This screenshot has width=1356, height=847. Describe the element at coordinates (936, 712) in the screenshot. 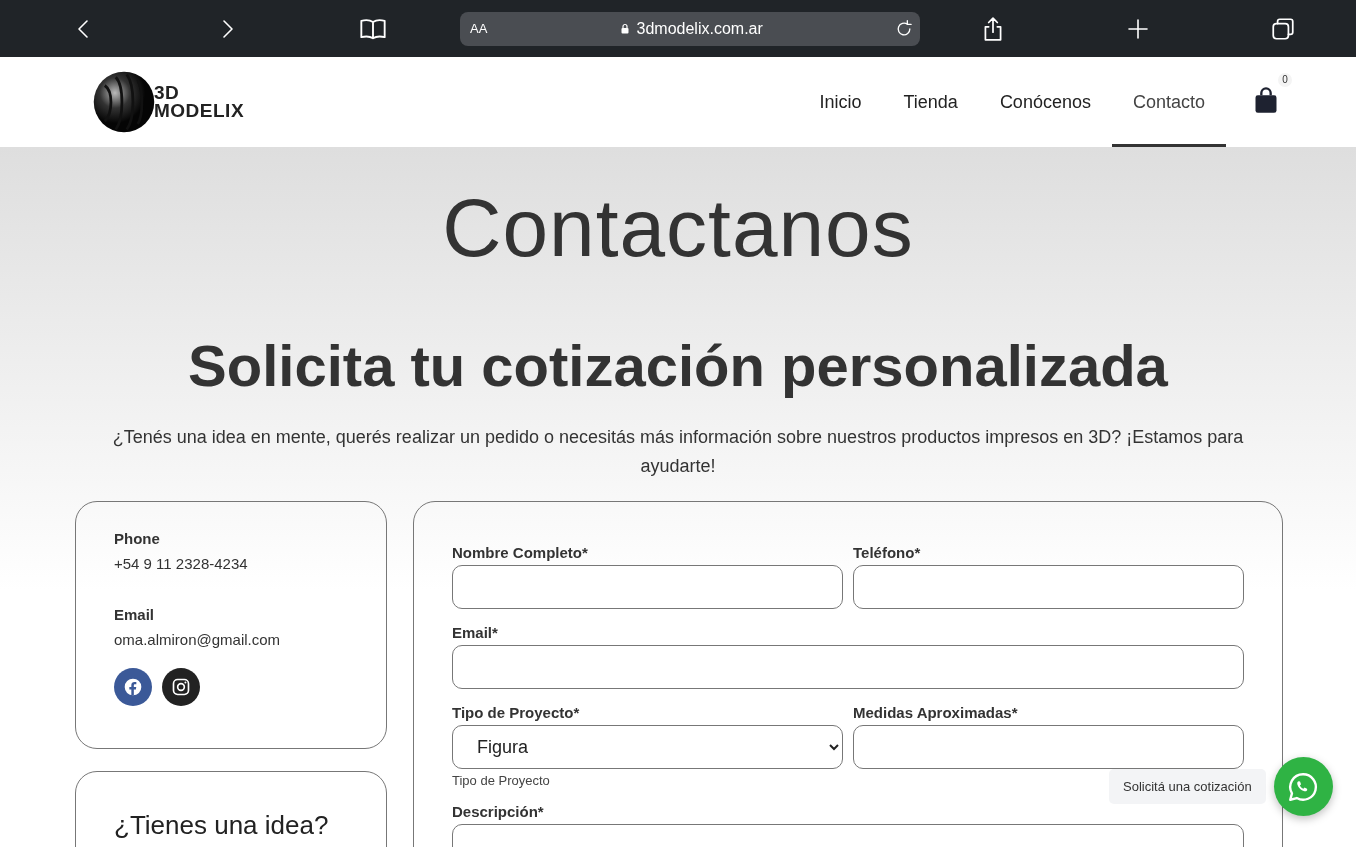

I see `field-label: Medidas Aproximadas*` at that location.